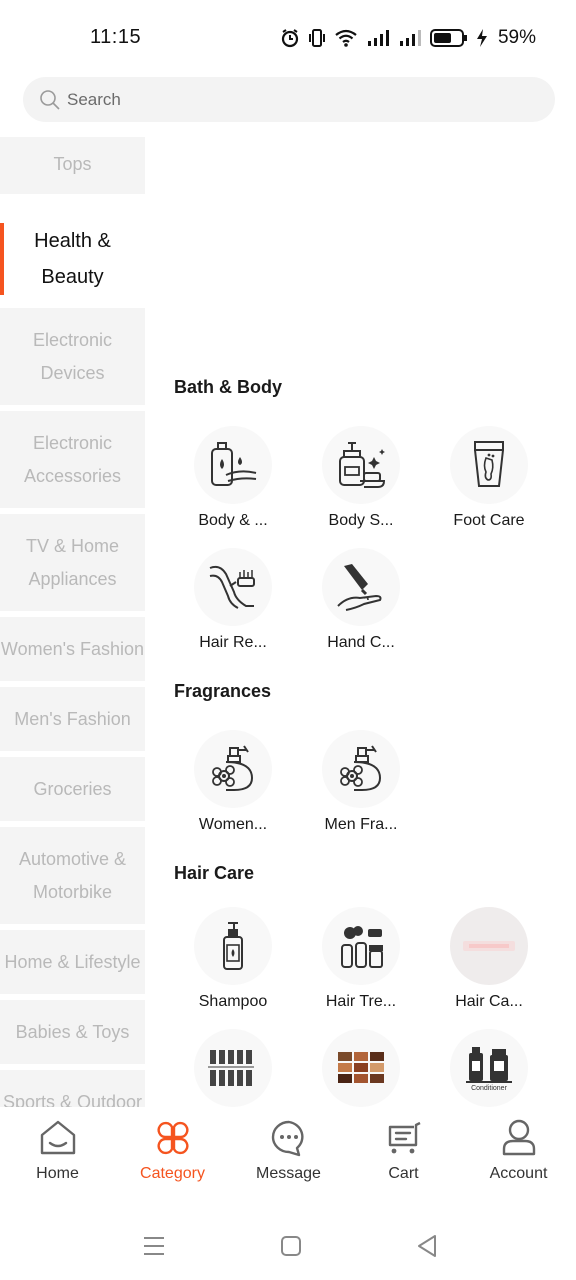 This screenshot has height=1280, width=576. Describe the element at coordinates (516, 37) in the screenshot. I see `battery-percent: 59%` at that location.